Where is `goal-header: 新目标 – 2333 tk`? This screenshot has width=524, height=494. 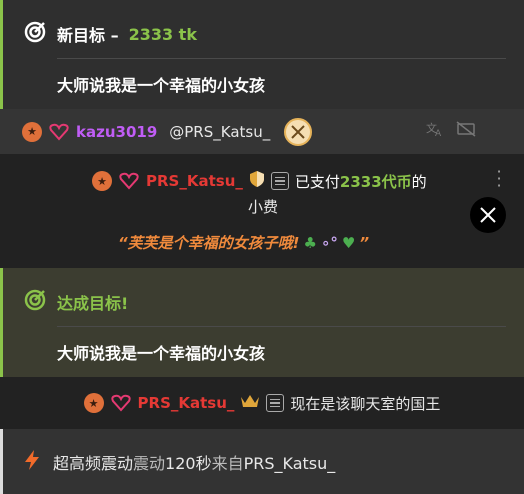 goal-header: 新目标 – 2333 tk is located at coordinates (110, 34).